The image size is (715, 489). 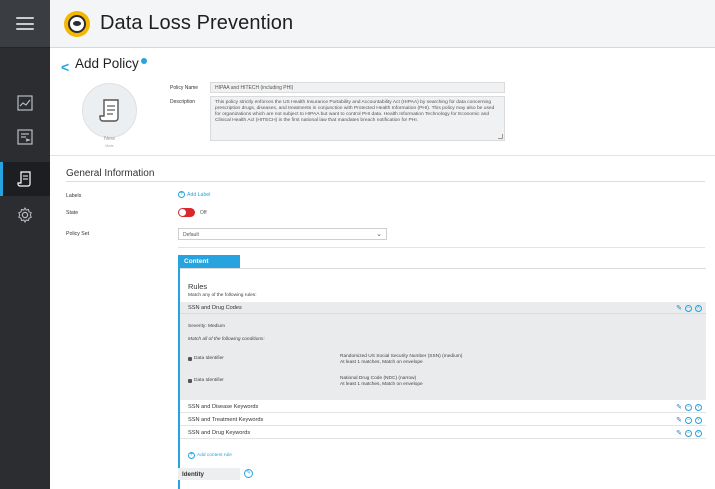 I want to click on resize-handle-icon, so click(x=500, y=136).